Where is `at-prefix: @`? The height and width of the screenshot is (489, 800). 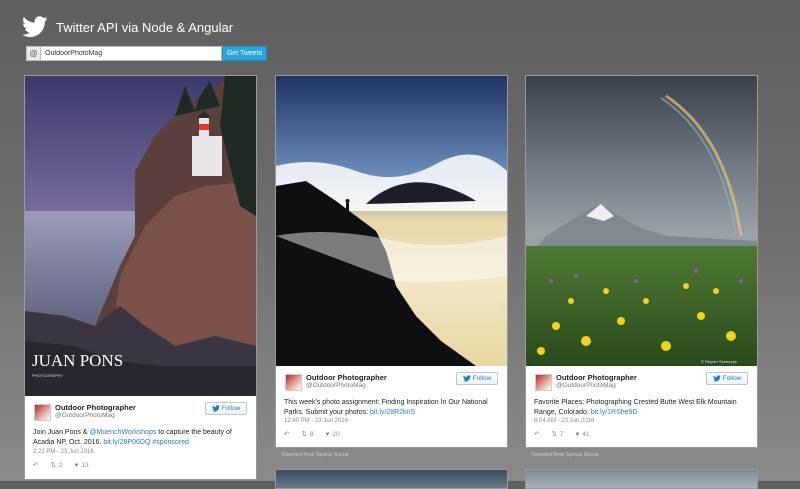 at-prefix: @ is located at coordinates (33, 53).